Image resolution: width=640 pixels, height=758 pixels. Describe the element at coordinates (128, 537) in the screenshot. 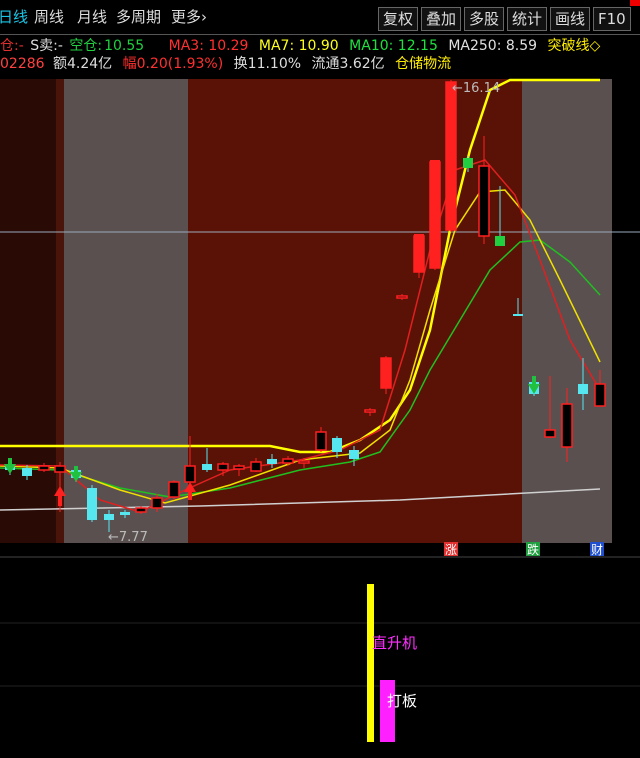

I see `low-price-label: ←7.77` at that location.